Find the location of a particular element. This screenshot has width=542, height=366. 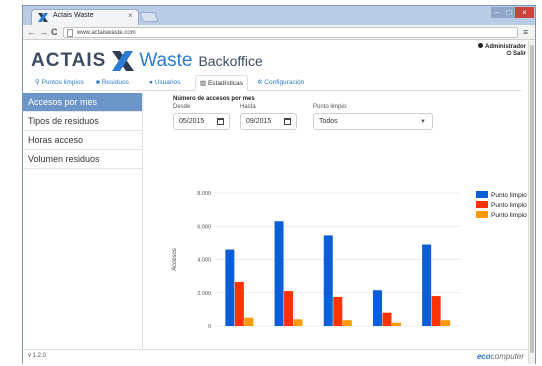

user-box: Administrador ⏻ Salir is located at coordinates (501, 50).